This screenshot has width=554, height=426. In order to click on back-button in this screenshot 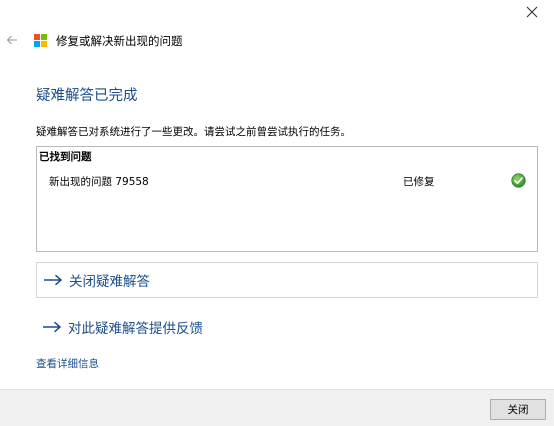, I will do `click(12, 40)`.